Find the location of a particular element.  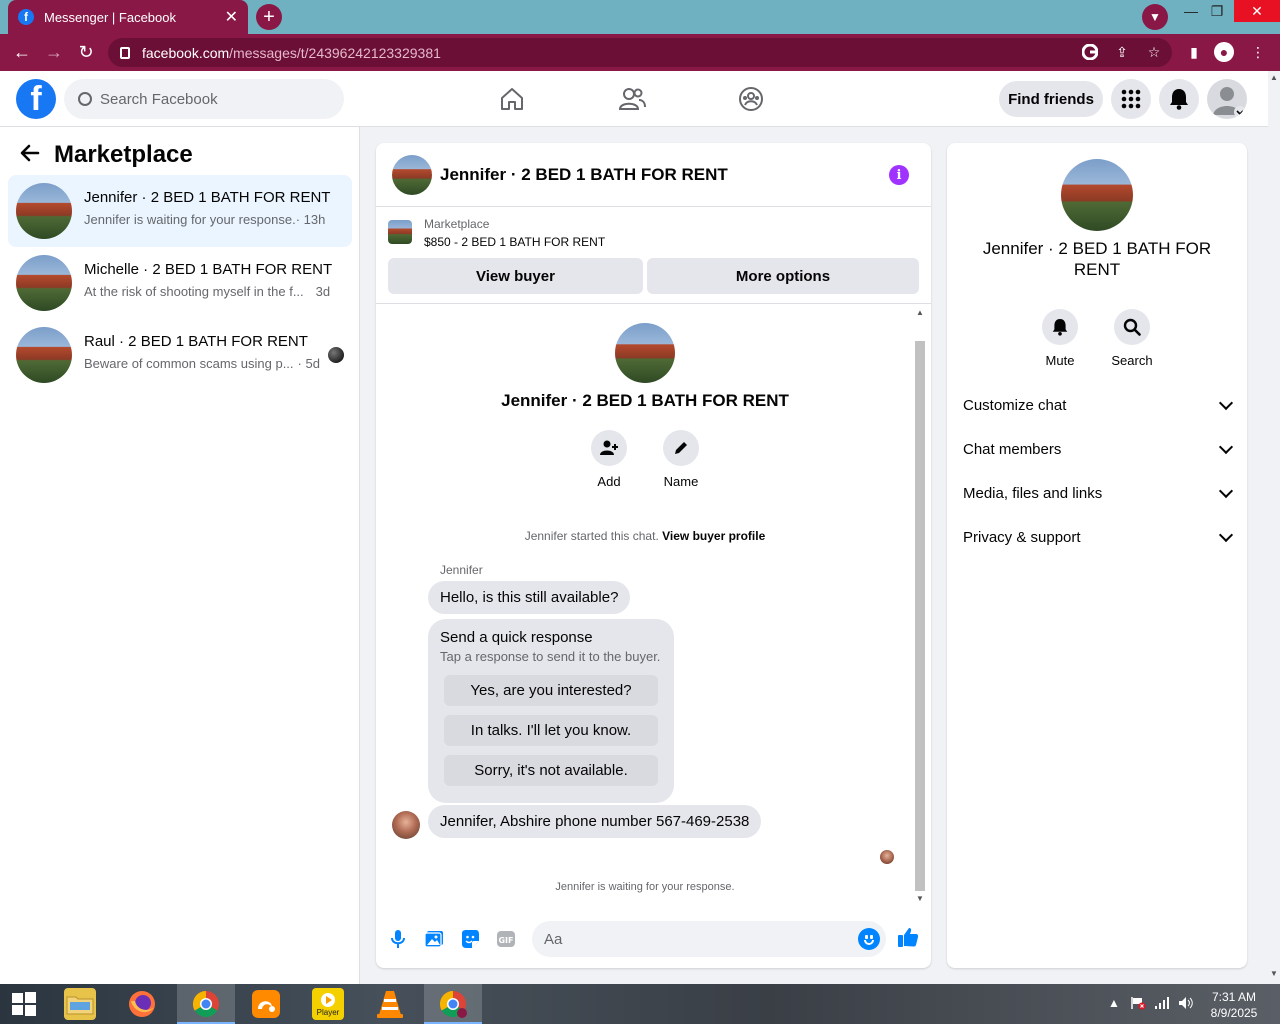

name-chat-button: Name is located at coordinates (681, 459).